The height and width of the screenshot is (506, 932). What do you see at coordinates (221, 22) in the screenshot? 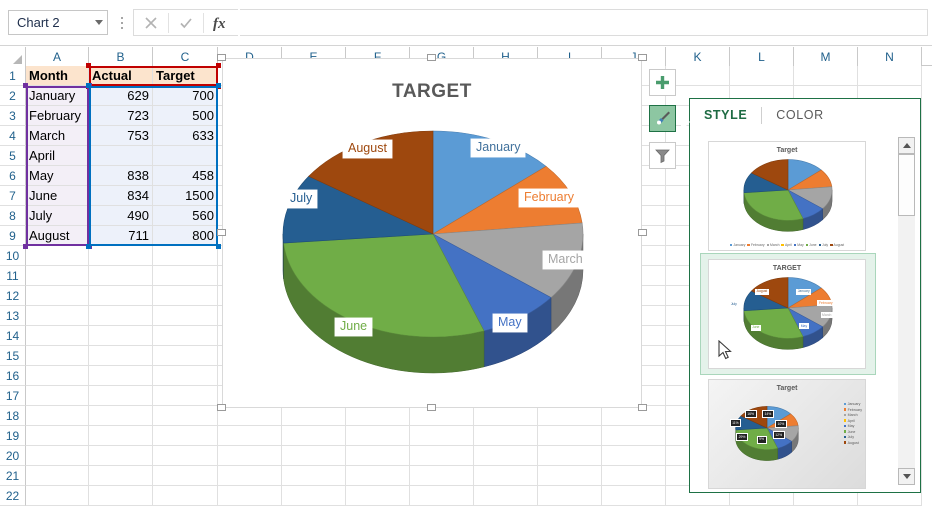
I see `insert-function-button: fx` at bounding box center [221, 22].